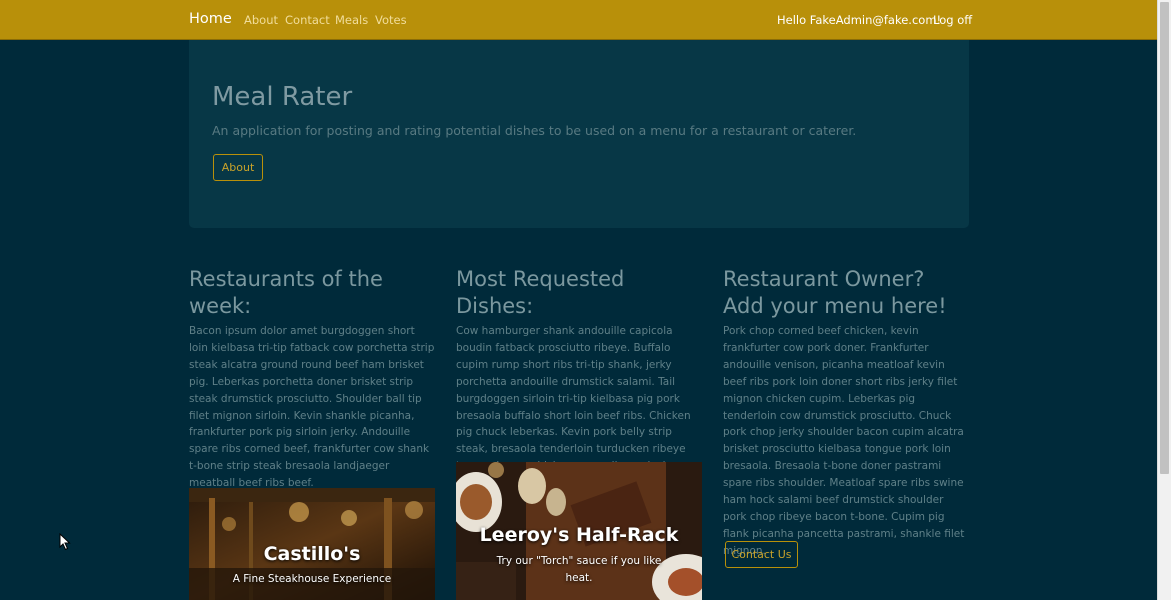 This screenshot has height=600, width=1171. What do you see at coordinates (351, 20) in the screenshot?
I see `nav-meals-link: Meals` at bounding box center [351, 20].